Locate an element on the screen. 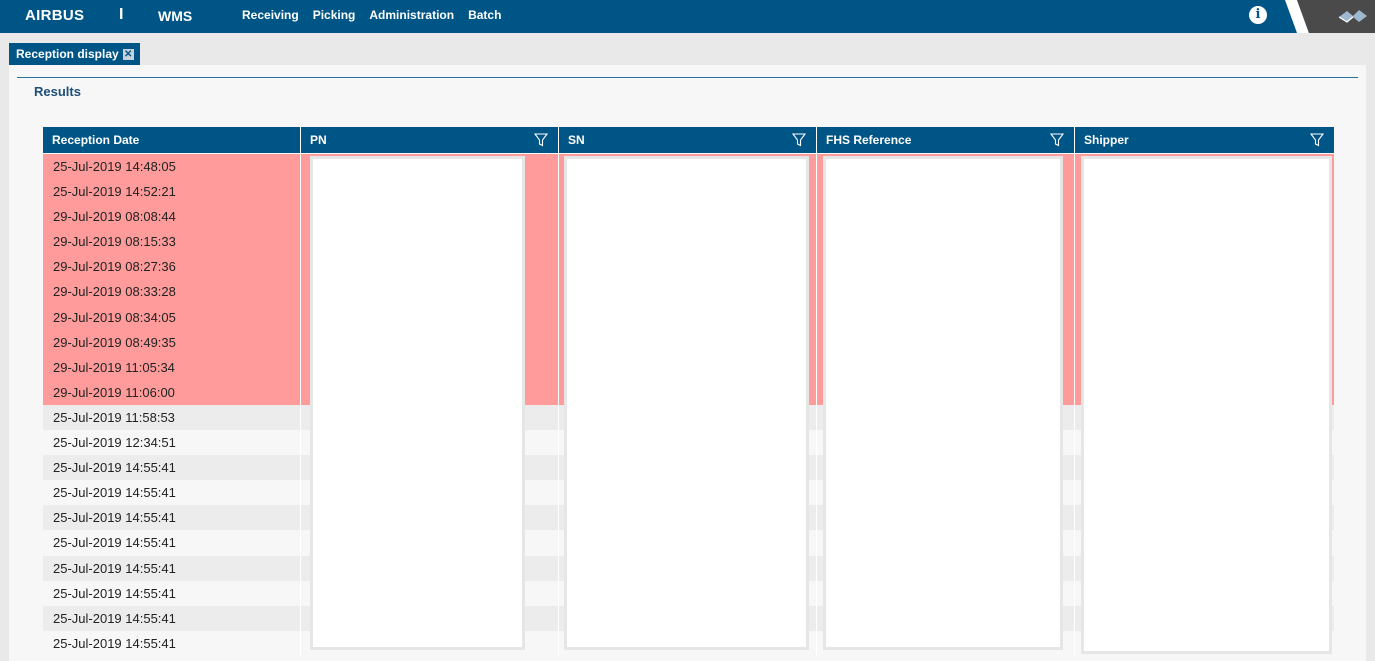  reception-date-cell: 29-Jul-2019 08:15:33 is located at coordinates (172, 242).